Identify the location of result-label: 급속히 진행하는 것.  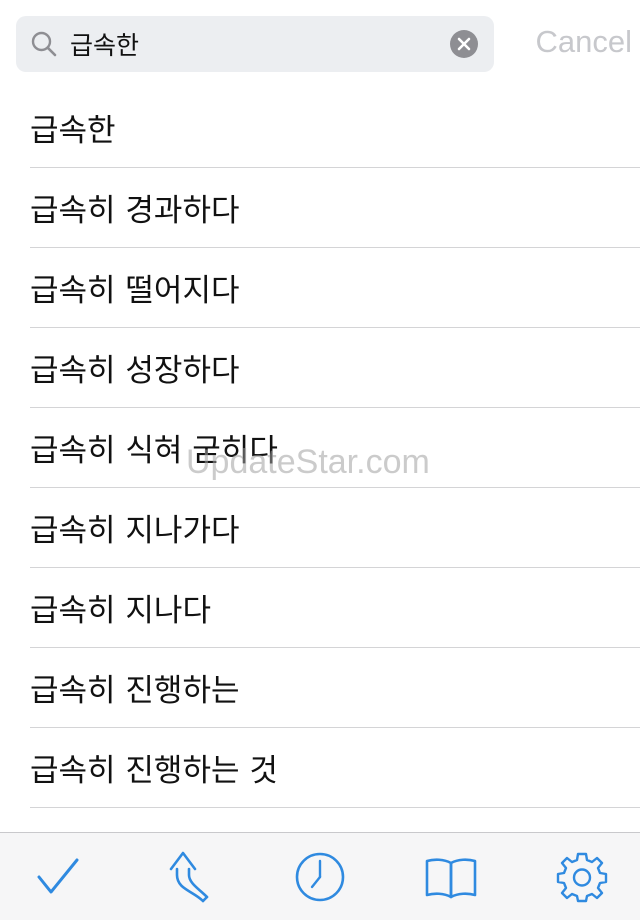
(154, 771).